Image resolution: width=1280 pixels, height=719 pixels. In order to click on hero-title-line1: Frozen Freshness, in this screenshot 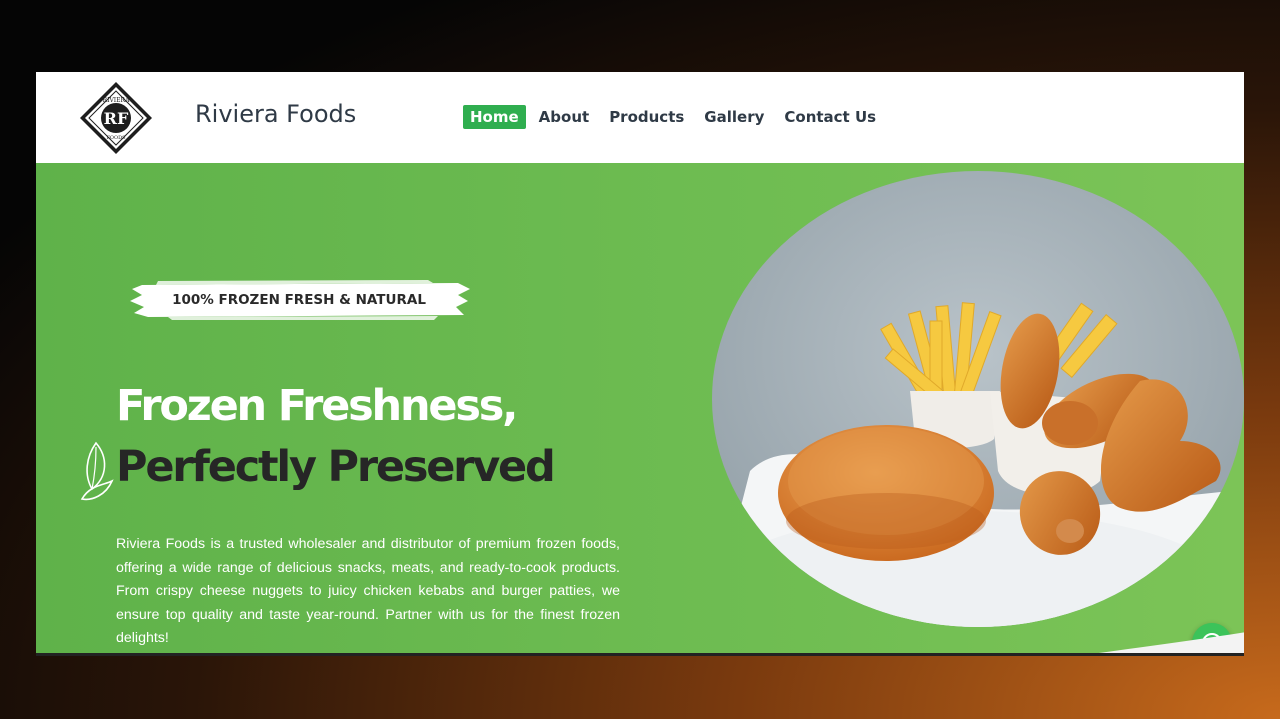, I will do `click(317, 406)`.